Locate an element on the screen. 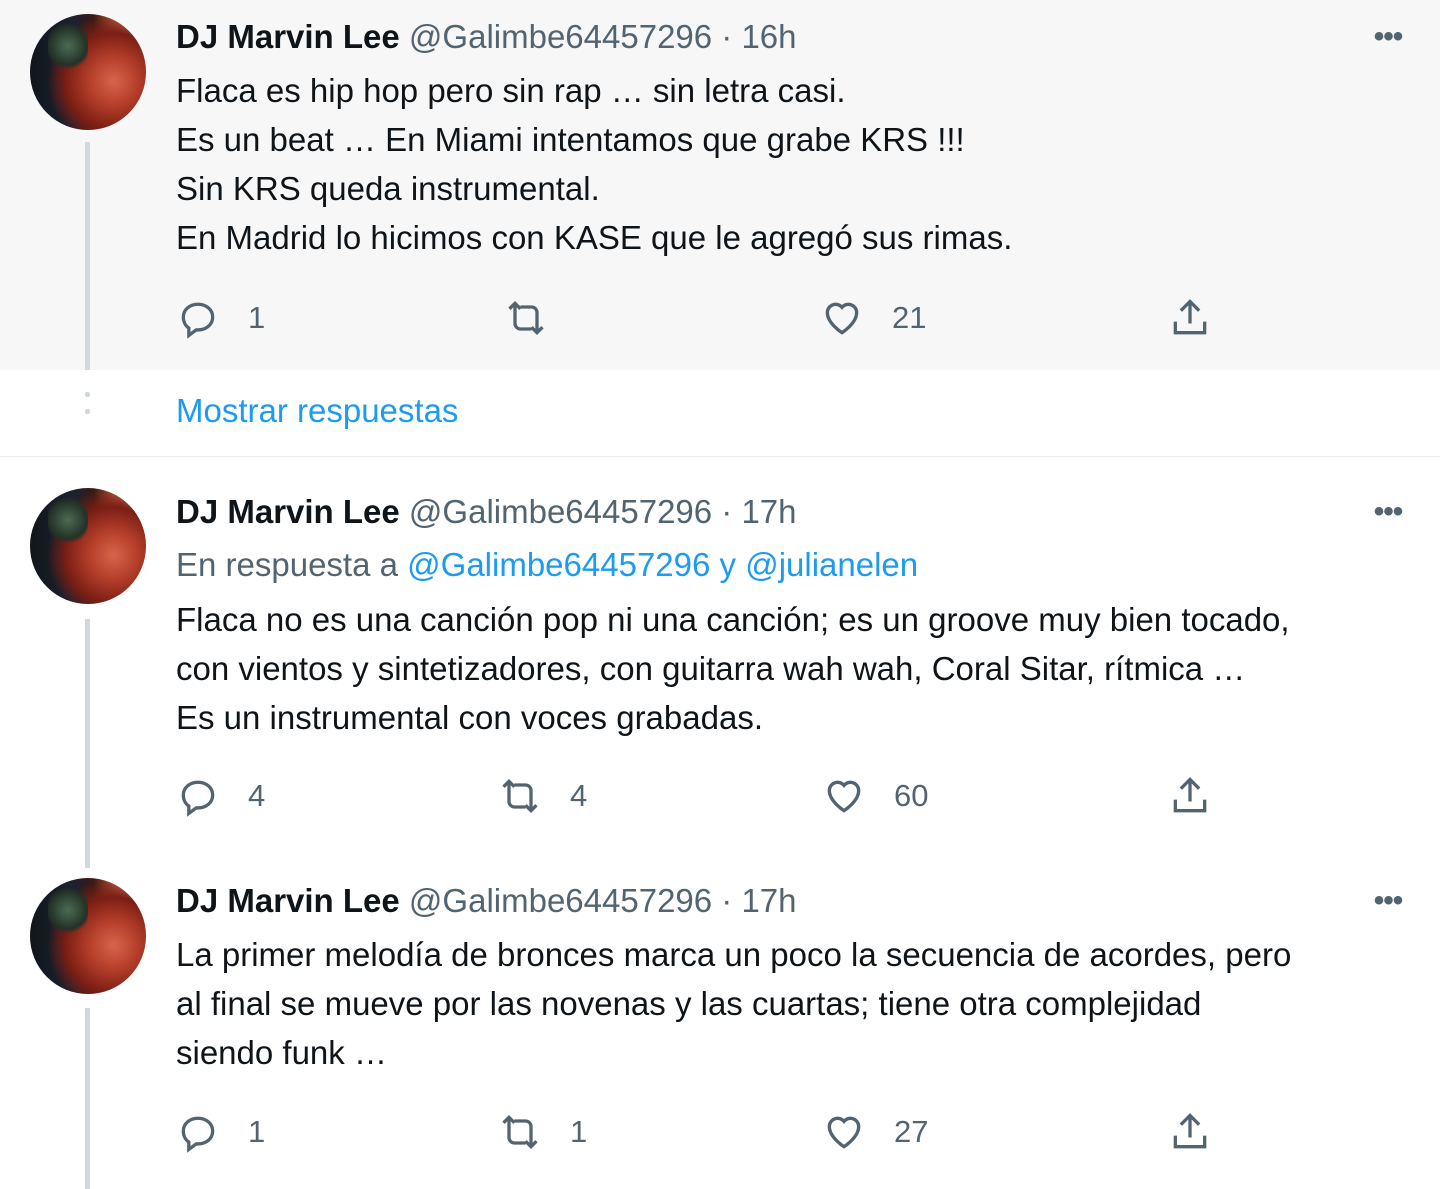 The width and height of the screenshot is (1440, 1189). reply-mentions-link: @Galimbe64457296 y @julianelen is located at coordinates (662, 564).